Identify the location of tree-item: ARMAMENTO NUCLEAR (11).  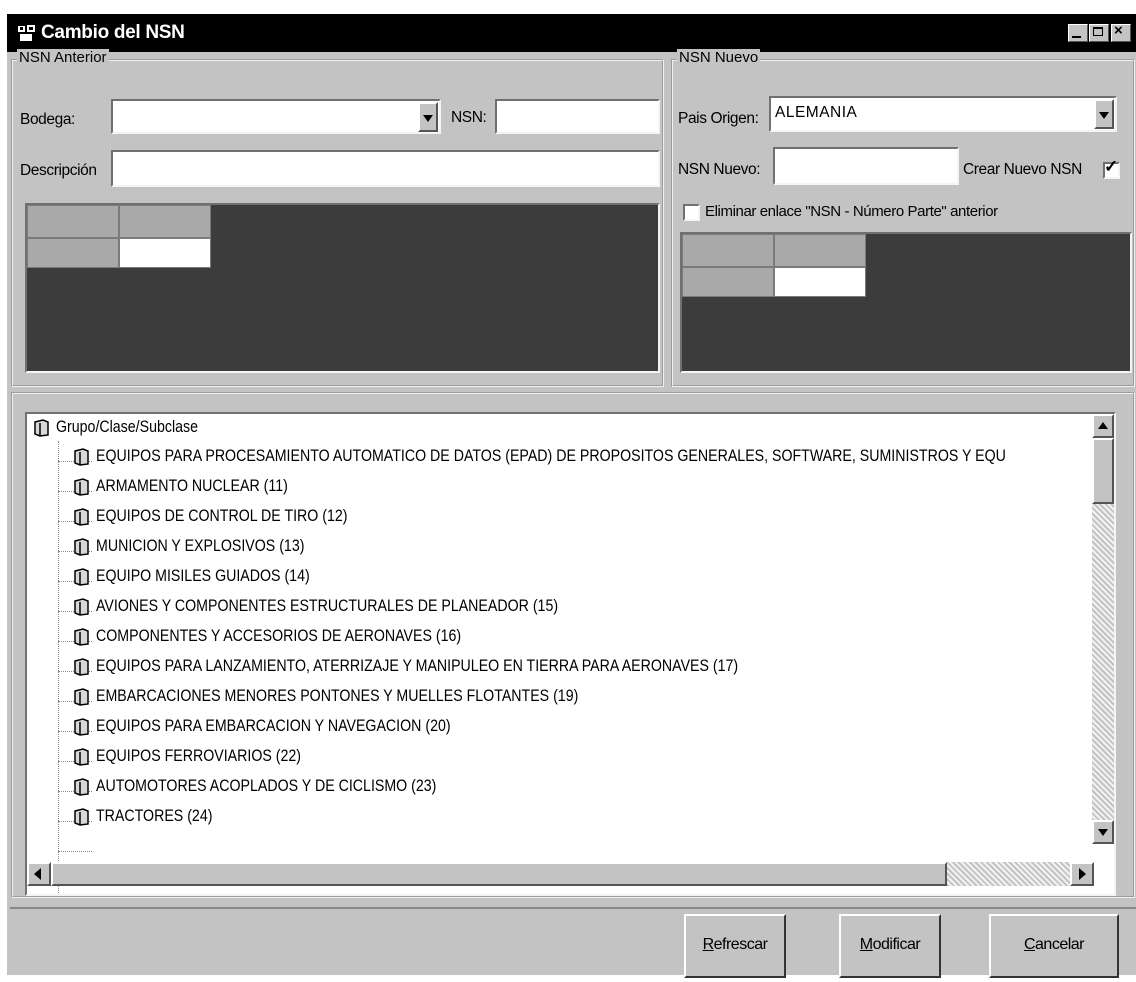
(196, 491).